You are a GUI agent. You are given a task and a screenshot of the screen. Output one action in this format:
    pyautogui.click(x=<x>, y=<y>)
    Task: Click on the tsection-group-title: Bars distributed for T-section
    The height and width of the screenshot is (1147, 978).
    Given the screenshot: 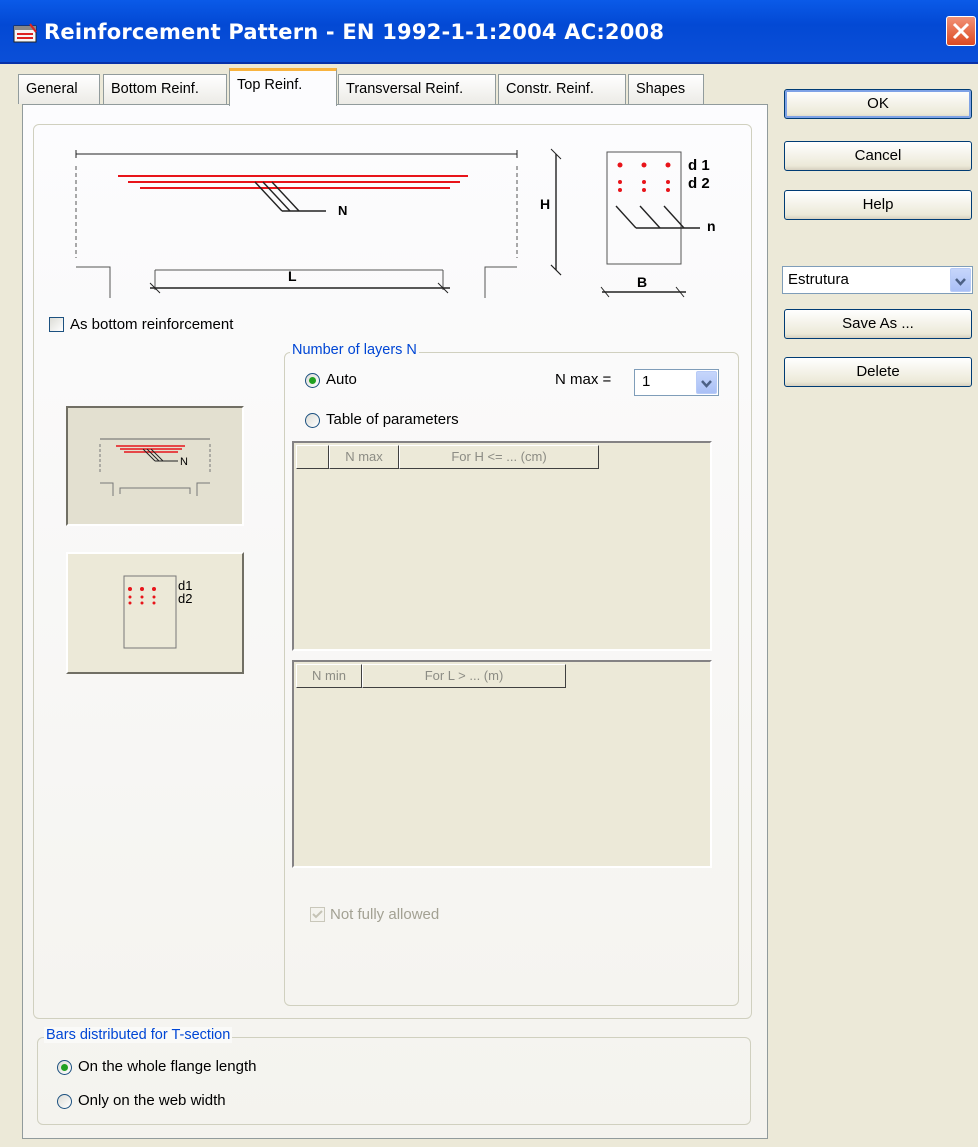 What is the action you would take?
    pyautogui.click(x=138, y=1035)
    